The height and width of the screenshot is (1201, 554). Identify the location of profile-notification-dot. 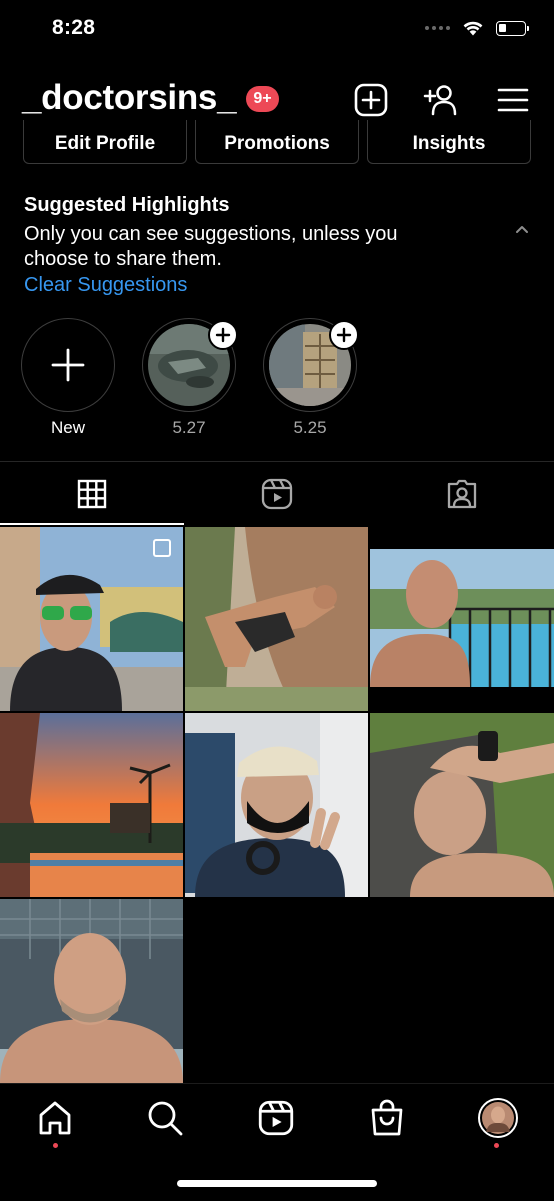
(496, 1145).